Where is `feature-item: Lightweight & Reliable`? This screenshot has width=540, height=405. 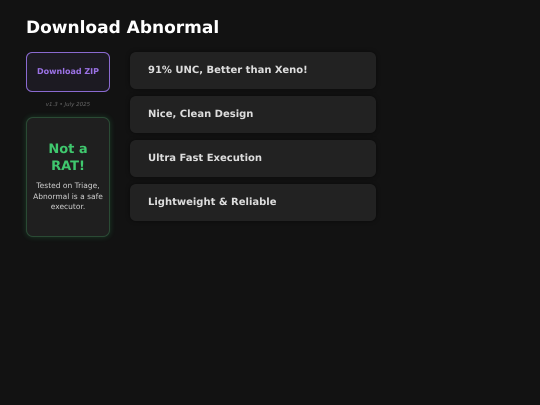
feature-item: Lightweight & Reliable is located at coordinates (253, 202).